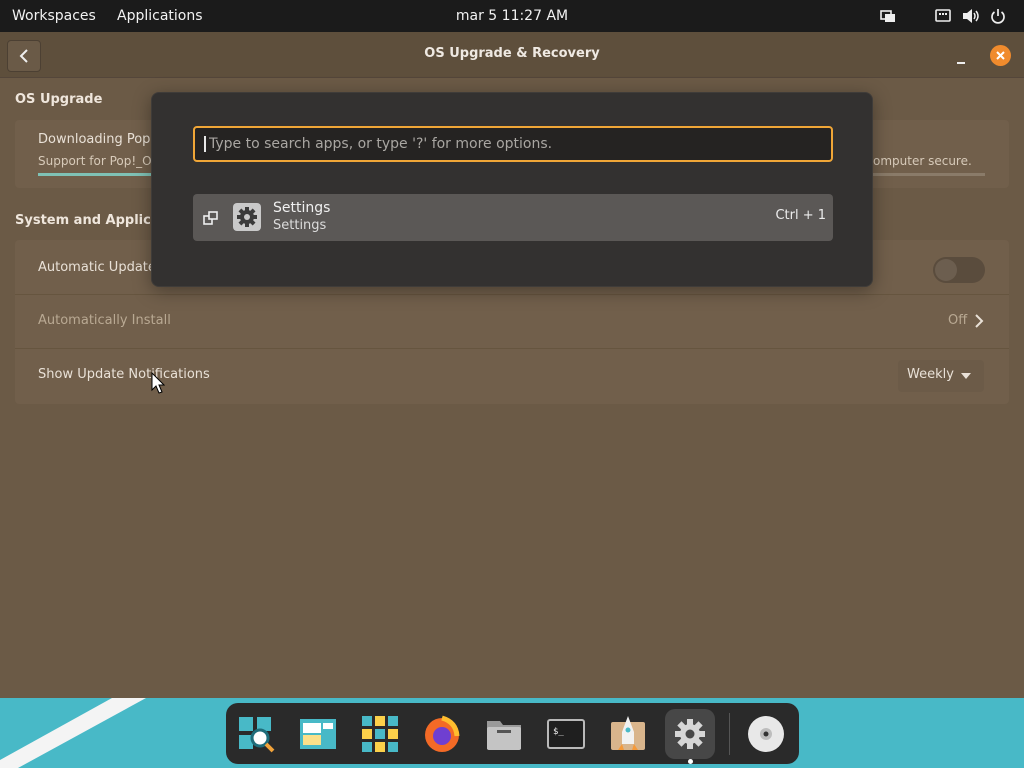 This screenshot has width=1024, height=768. Describe the element at coordinates (943, 16) in the screenshot. I see `network-icon` at that location.